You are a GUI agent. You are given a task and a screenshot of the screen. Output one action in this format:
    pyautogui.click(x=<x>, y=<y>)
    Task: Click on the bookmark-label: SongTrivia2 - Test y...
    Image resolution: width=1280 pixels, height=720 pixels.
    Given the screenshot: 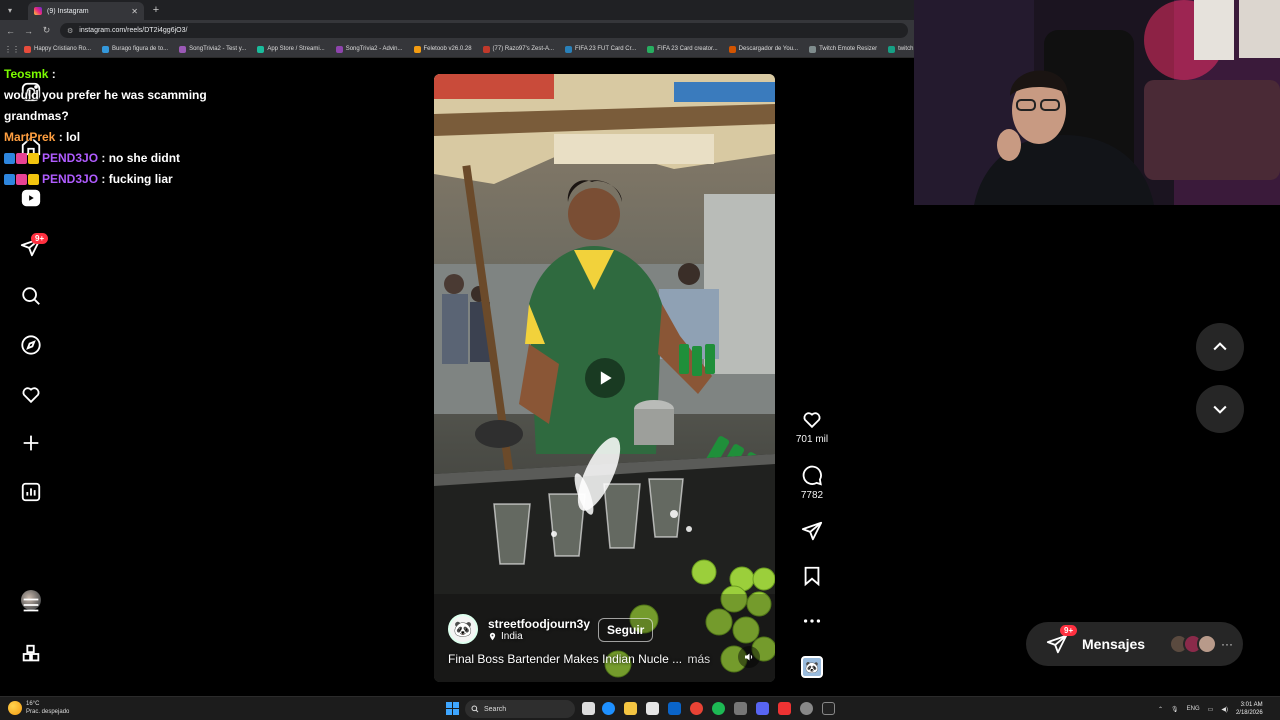 What is the action you would take?
    pyautogui.click(x=218, y=49)
    